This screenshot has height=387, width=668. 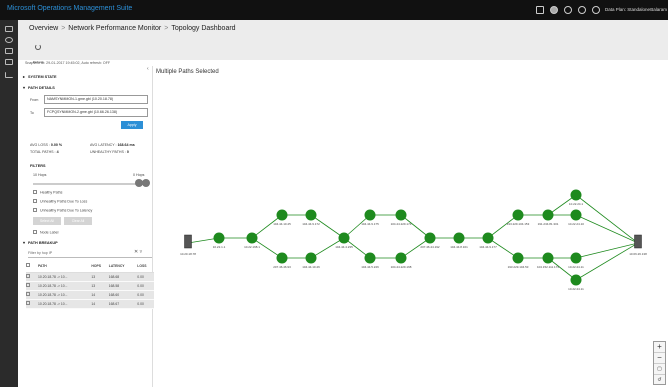 I want to click on hop-node-label: 10.22.24.1, so click(x=576, y=204).